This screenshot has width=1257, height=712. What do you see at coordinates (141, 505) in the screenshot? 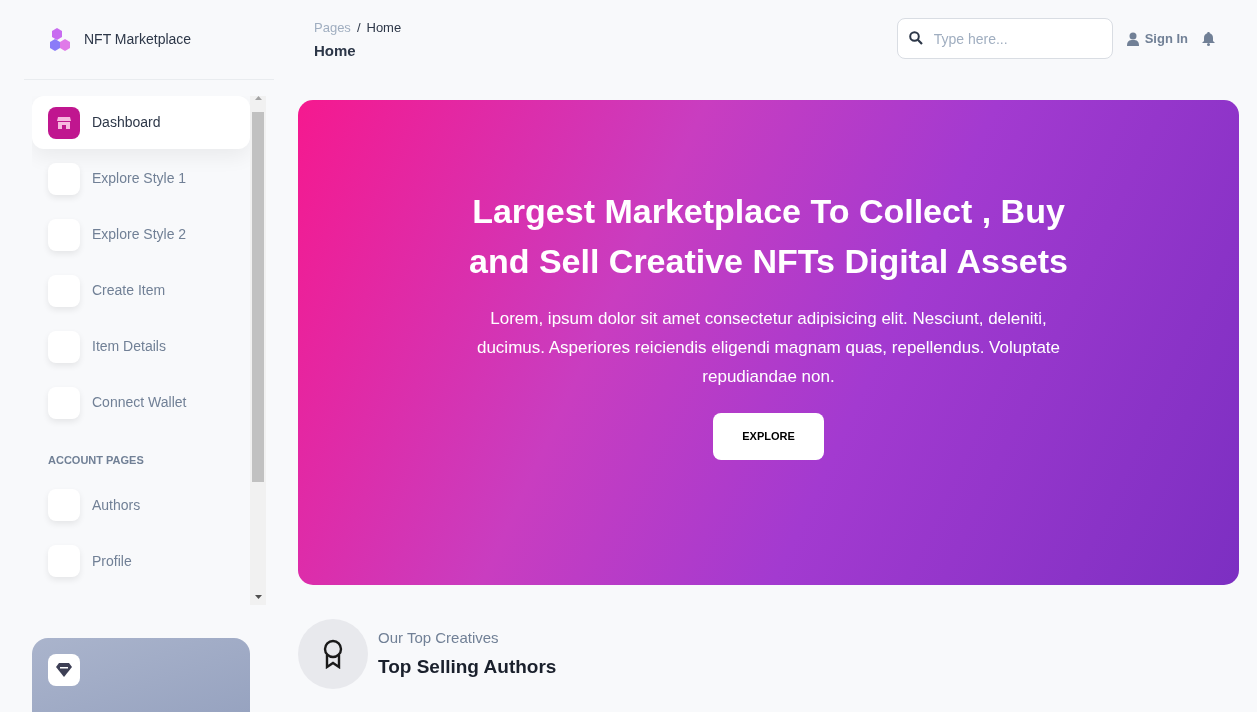
I see `nav-item: Authors` at bounding box center [141, 505].